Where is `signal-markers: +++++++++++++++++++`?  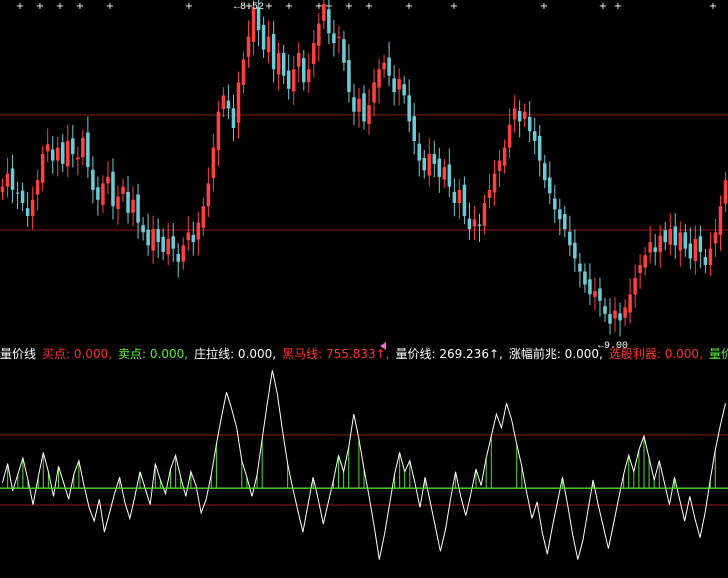
signal-markers: +++++++++++++++++++ is located at coordinates (366, 6).